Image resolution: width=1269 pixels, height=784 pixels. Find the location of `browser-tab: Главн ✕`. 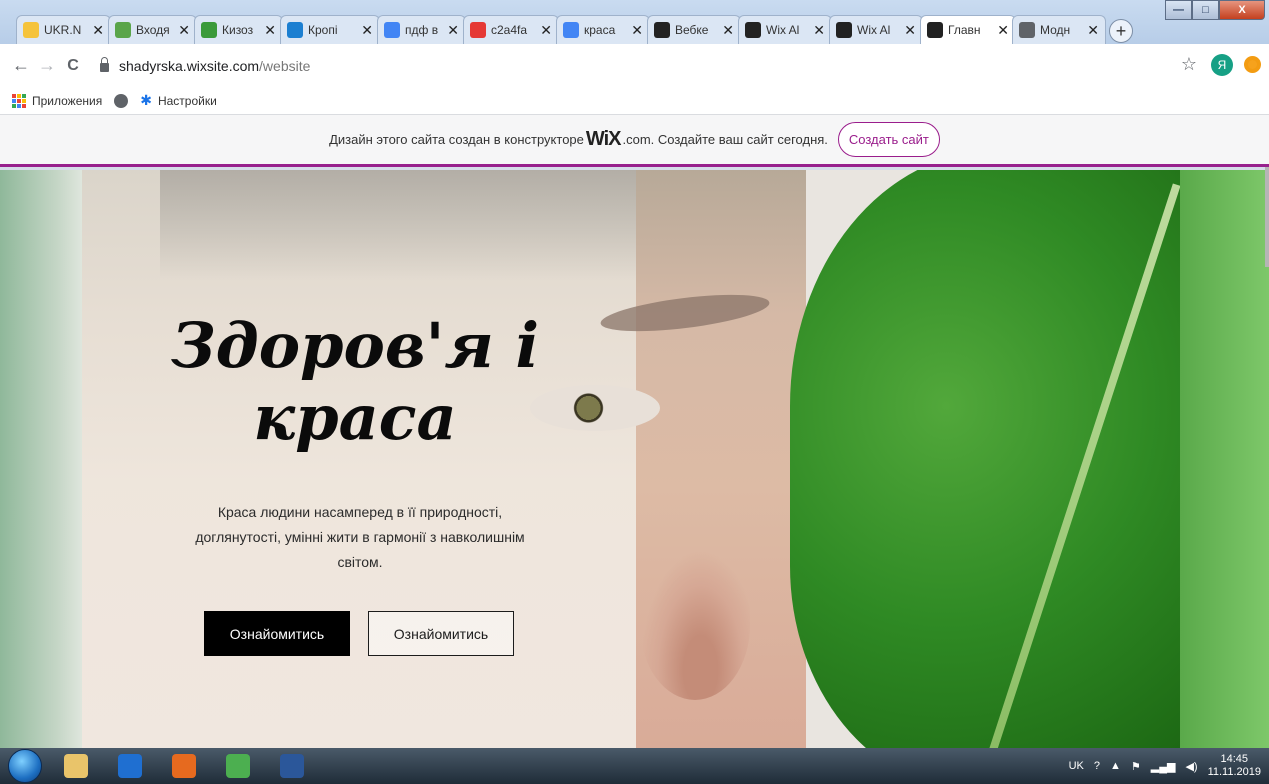

browser-tab: Главн ✕ is located at coordinates (968, 29).